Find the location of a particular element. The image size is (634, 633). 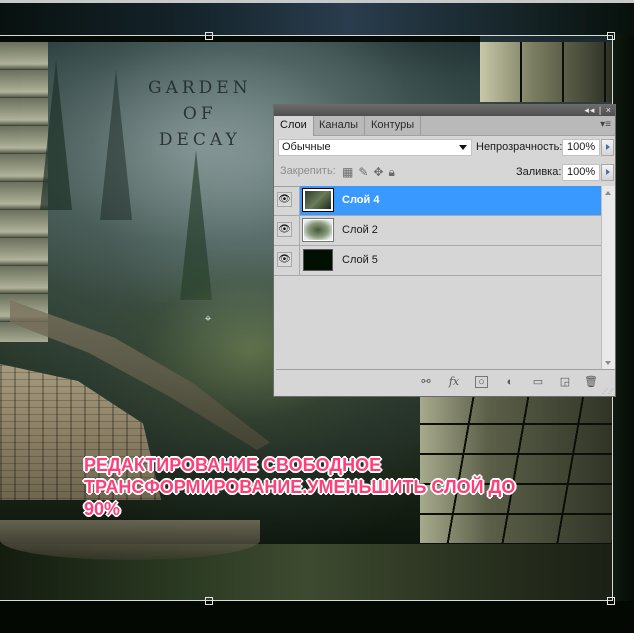

layer-main: Слой 4 is located at coordinates (451, 200).